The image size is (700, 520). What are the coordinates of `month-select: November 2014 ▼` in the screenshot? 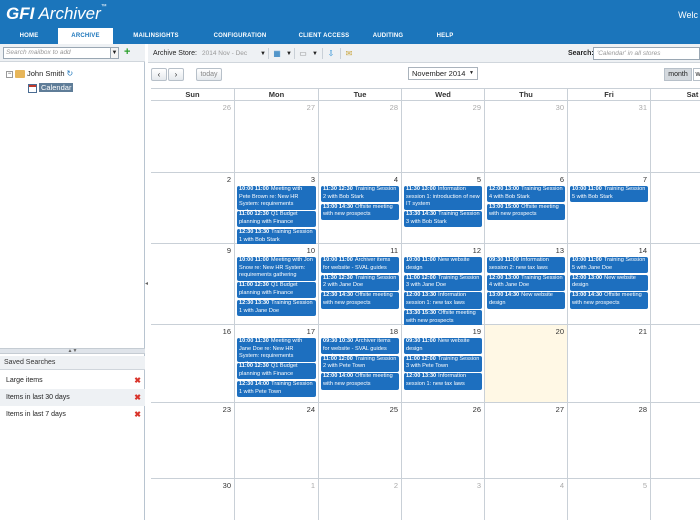 It's located at (443, 73).